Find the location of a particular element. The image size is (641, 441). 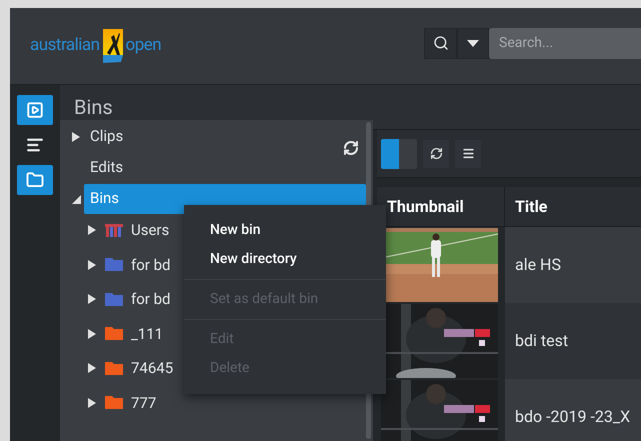

table-cell: ale HS is located at coordinates (573, 265).